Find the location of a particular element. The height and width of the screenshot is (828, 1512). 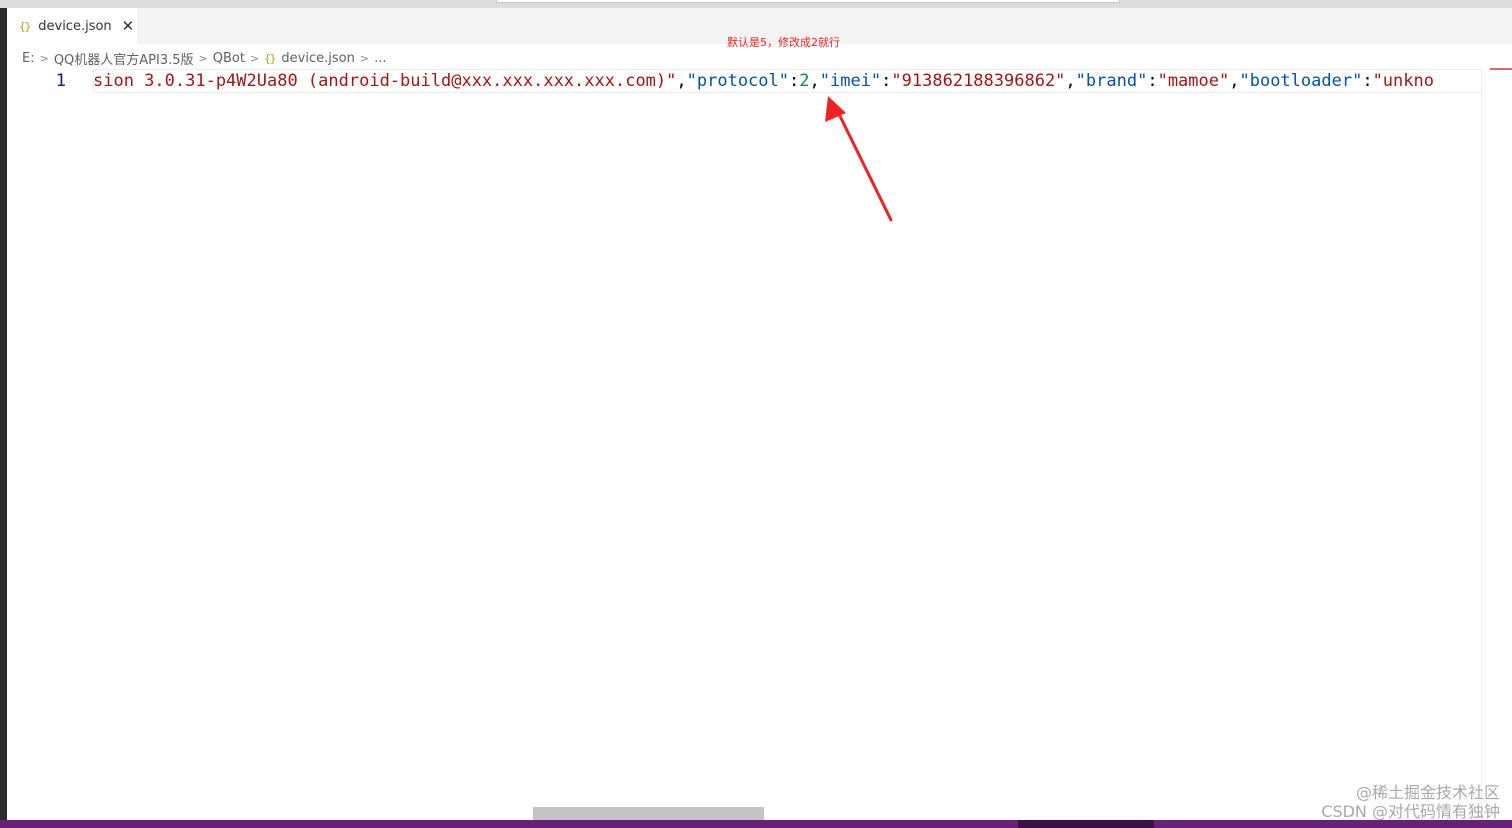

close-icon: ✕ is located at coordinates (128, 26).